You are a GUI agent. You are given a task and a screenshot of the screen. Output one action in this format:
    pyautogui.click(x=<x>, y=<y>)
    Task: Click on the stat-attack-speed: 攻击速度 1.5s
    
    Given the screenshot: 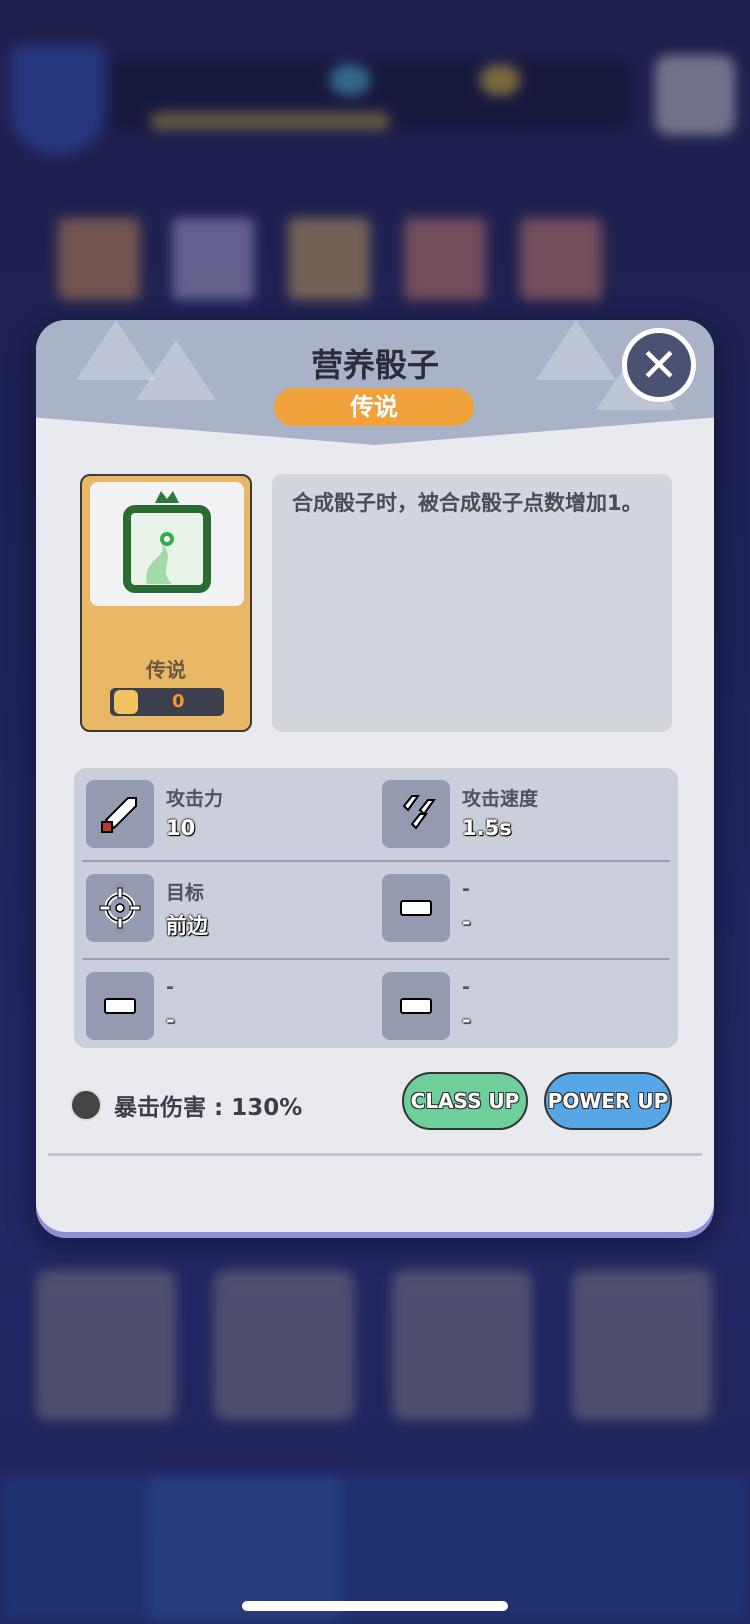 What is the action you would take?
    pyautogui.click(x=522, y=815)
    